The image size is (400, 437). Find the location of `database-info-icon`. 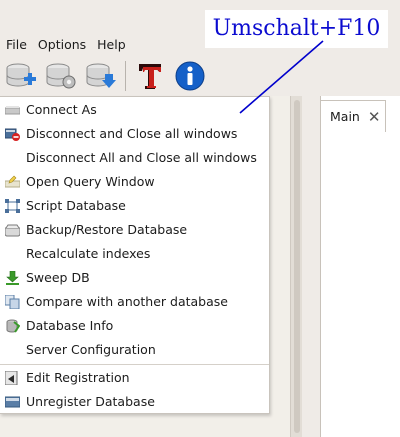

database-info-icon is located at coordinates (13, 326).